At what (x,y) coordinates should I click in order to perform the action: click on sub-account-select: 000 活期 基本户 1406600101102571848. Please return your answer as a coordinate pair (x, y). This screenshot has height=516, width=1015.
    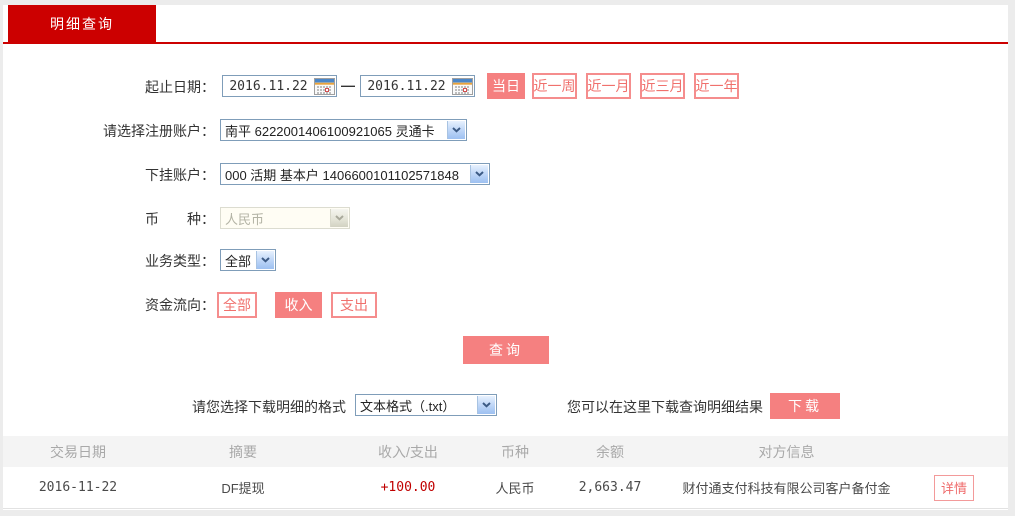
    Looking at the image, I should click on (355, 174).